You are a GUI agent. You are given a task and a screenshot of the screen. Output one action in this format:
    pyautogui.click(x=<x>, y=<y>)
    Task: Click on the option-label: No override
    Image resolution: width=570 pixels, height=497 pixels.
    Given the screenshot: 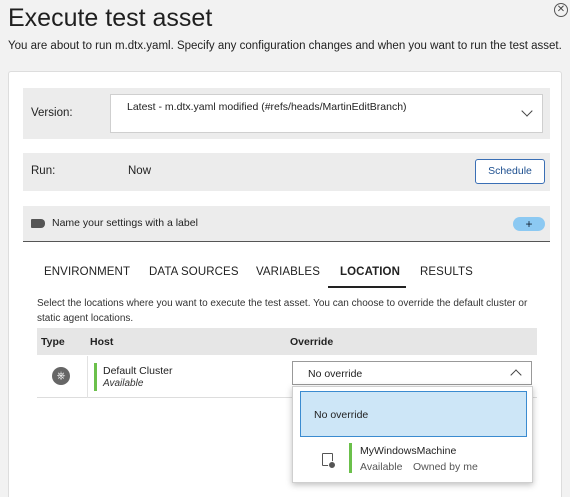 What is the action you would take?
    pyautogui.click(x=341, y=415)
    